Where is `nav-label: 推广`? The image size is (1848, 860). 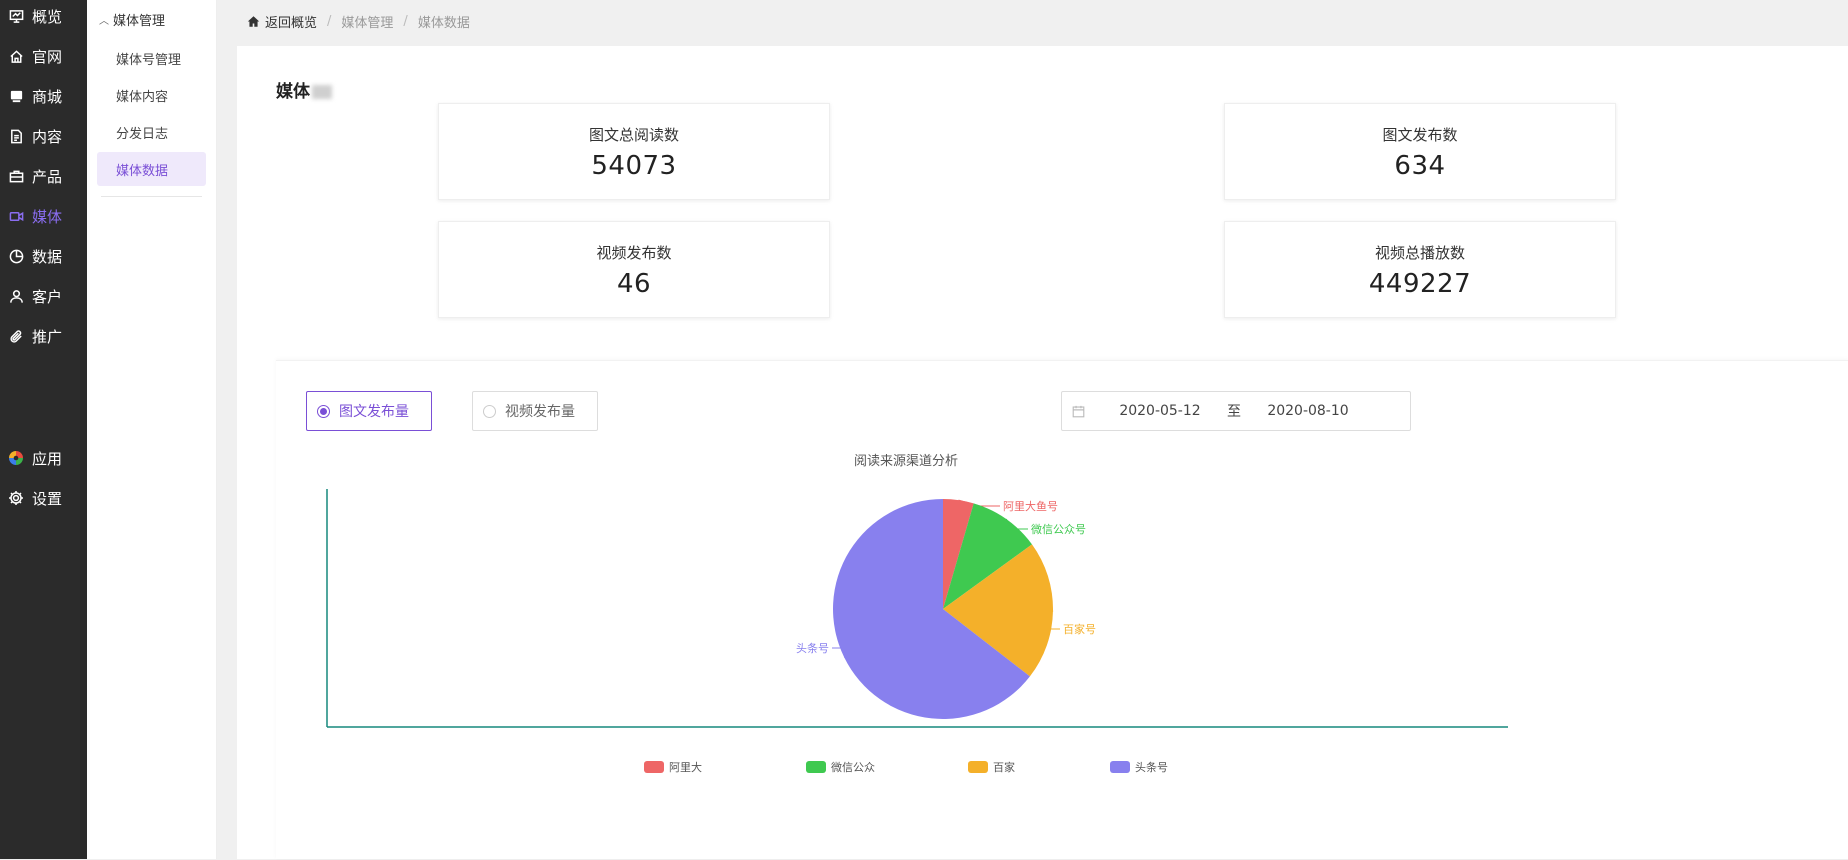
nav-label: 推广 is located at coordinates (47, 336).